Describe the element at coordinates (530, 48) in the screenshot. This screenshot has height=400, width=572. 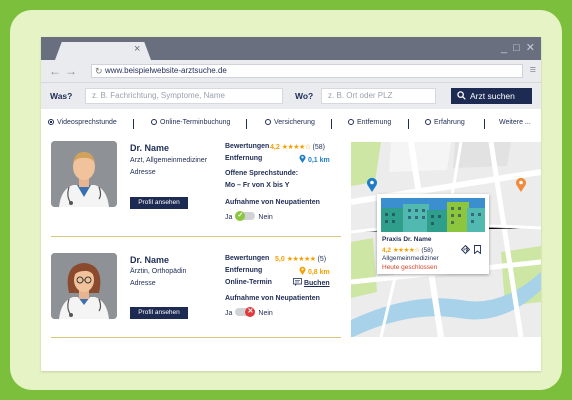
I see `close-window-icon: ✕` at that location.